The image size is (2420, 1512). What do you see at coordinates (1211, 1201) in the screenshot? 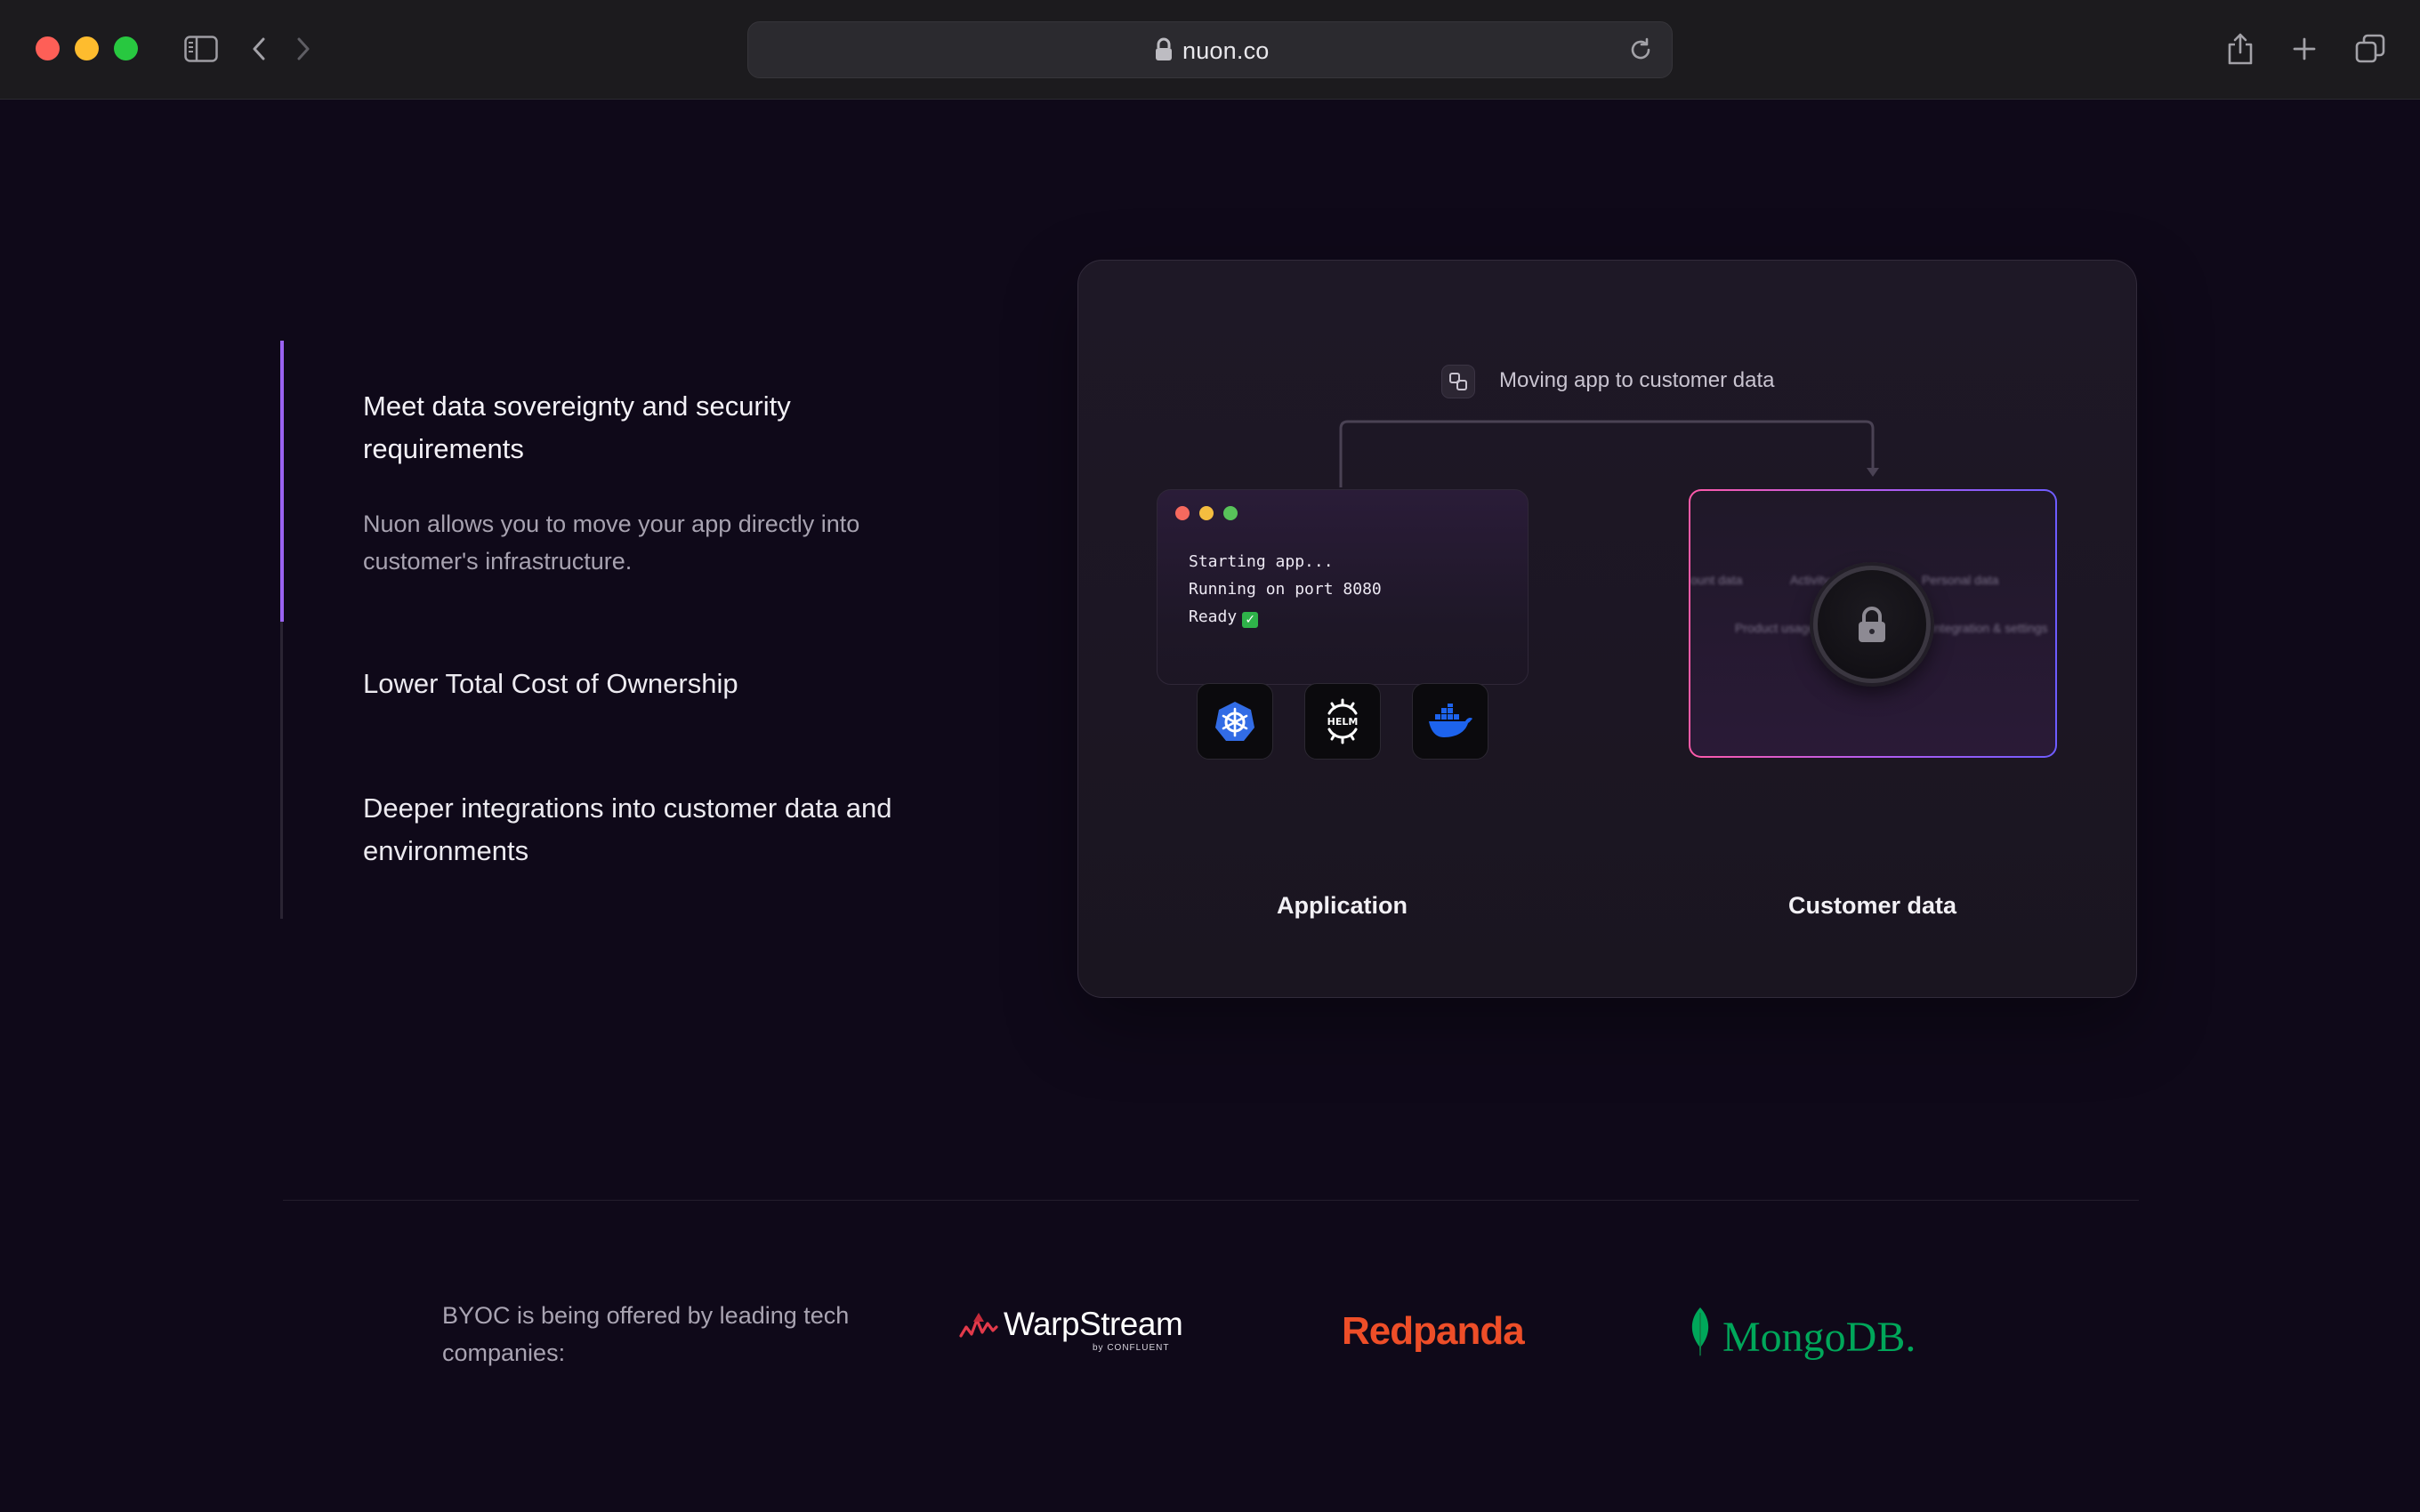
I see `section-divider` at bounding box center [1211, 1201].